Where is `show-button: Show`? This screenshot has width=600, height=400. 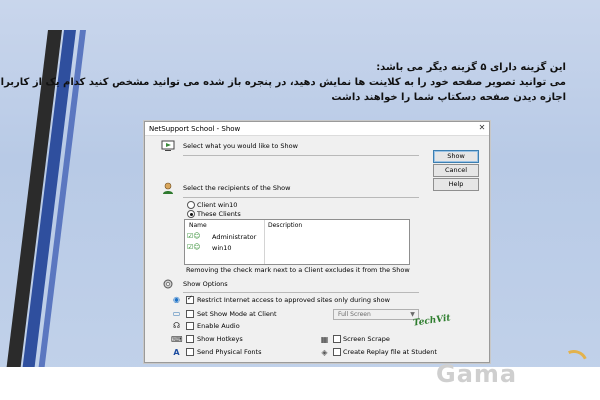
show-button: Show is located at coordinates (456, 156).